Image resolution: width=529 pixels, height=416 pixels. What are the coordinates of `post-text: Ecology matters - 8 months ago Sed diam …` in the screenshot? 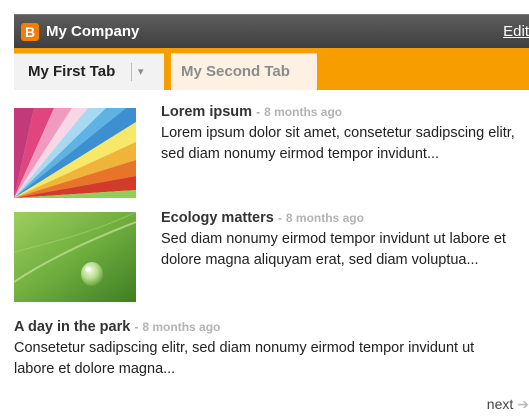 It's located at (345, 239).